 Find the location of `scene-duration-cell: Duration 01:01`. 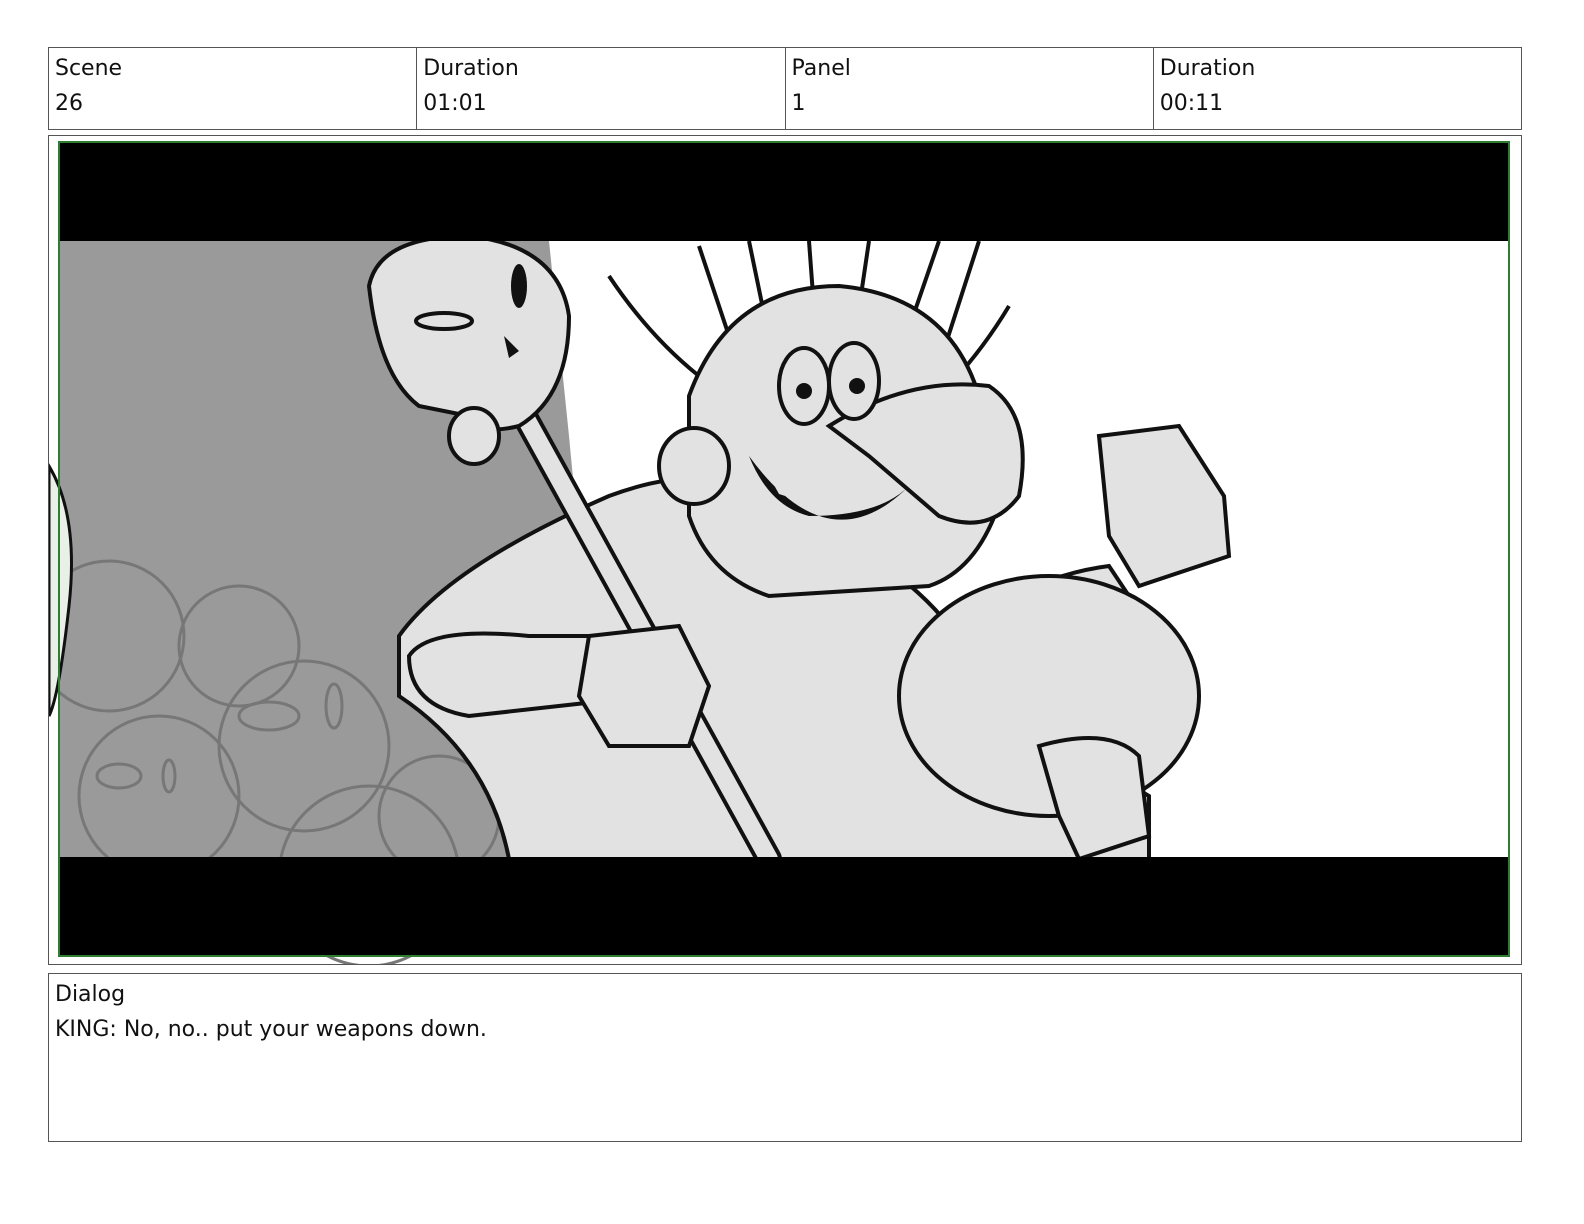

scene-duration-cell: Duration 01:01 is located at coordinates (601, 88).